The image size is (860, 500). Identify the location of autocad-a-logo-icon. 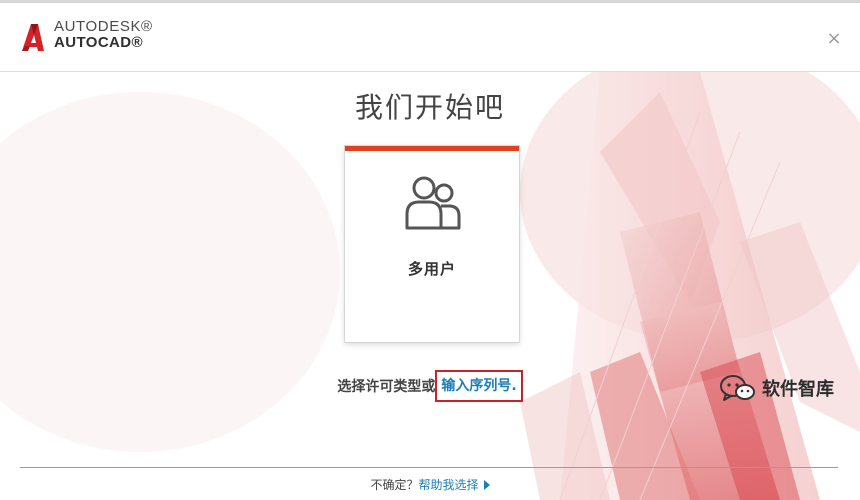
(33, 37).